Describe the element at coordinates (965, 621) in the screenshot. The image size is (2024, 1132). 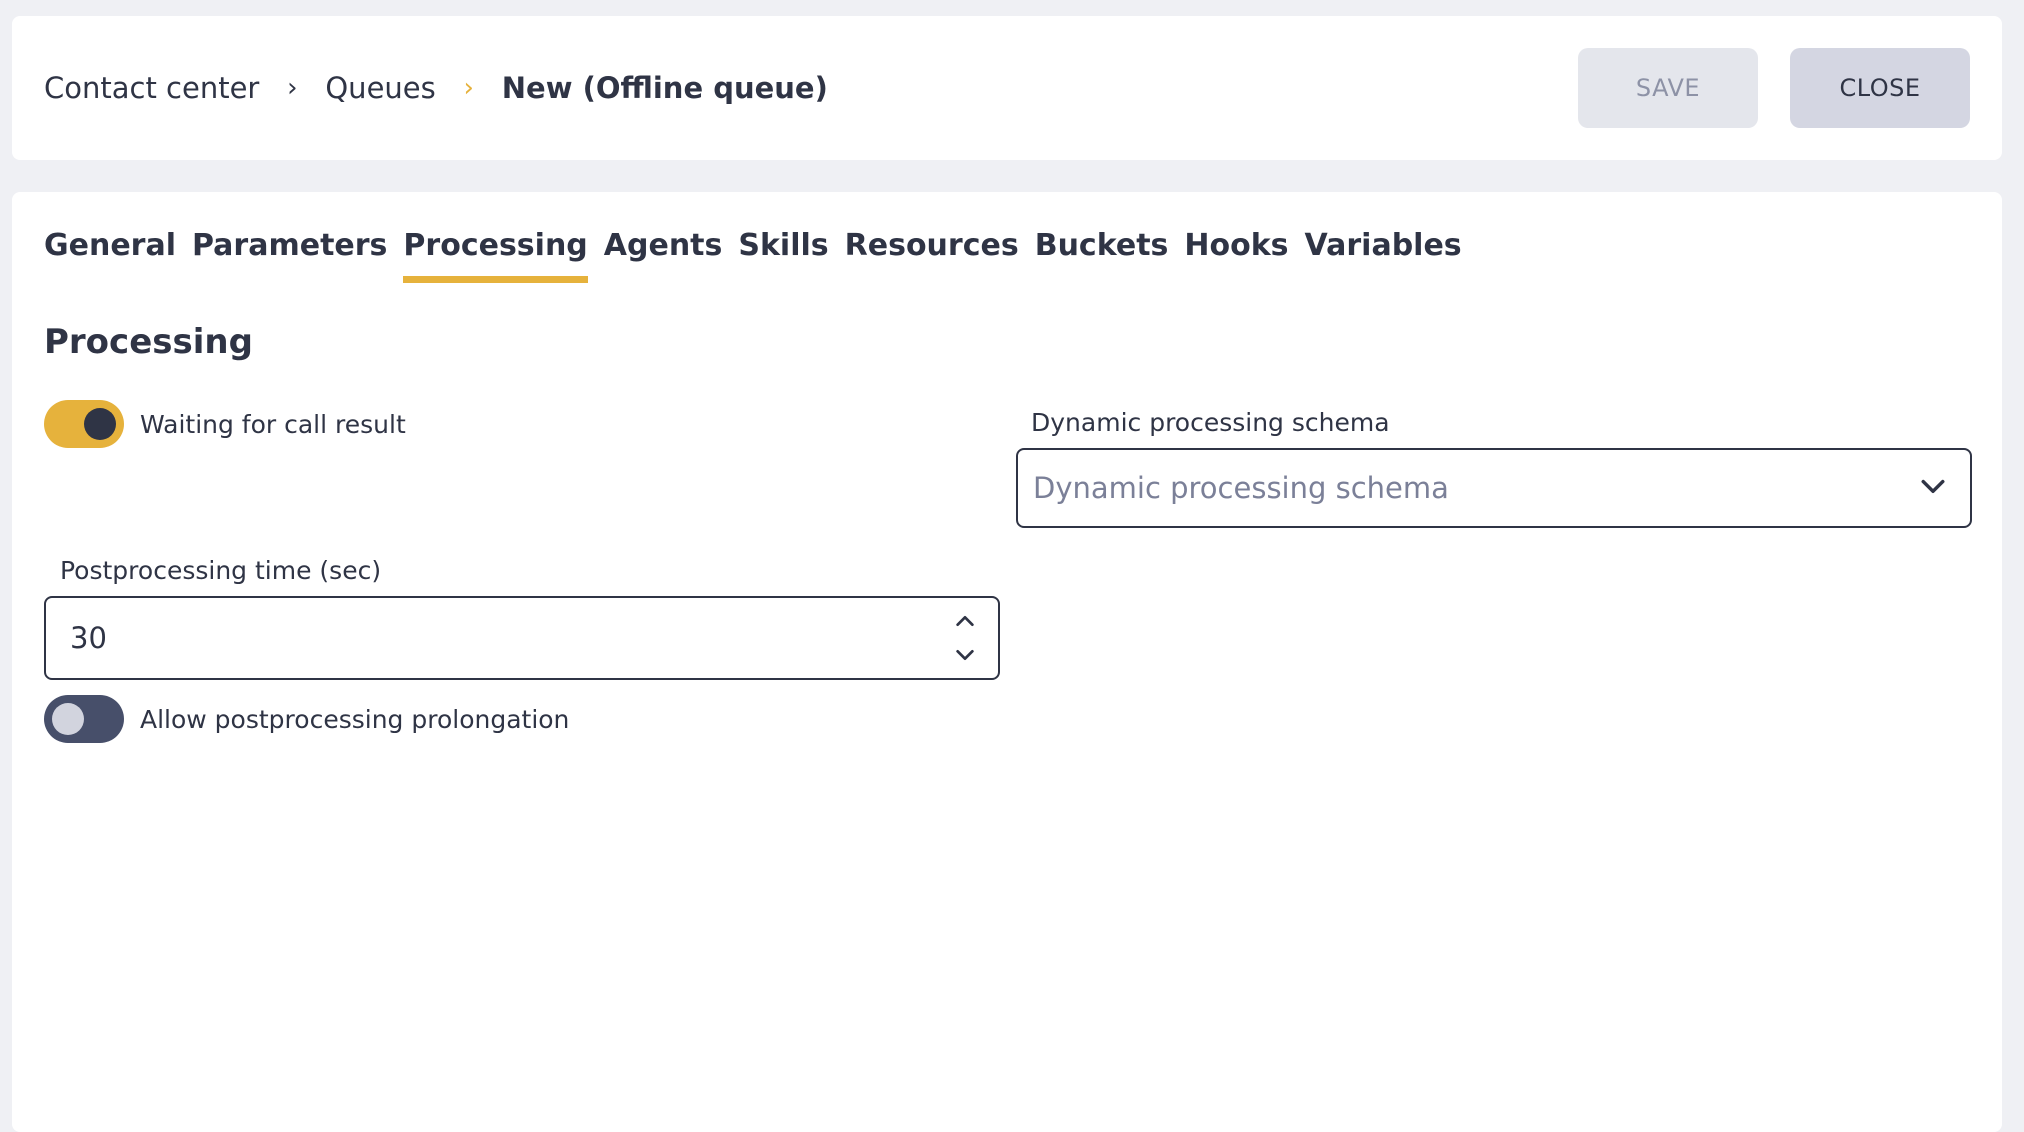
I see `chevron-up-icon` at that location.